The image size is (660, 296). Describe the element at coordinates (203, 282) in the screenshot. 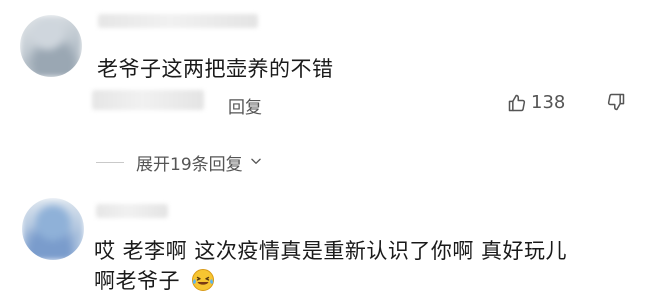

I see `laughing-crying-emoji-icon` at that location.